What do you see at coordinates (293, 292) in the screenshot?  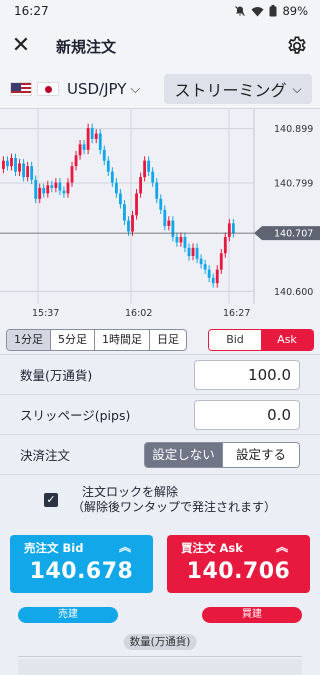 I see `price-tick-label: 140.600` at bounding box center [293, 292].